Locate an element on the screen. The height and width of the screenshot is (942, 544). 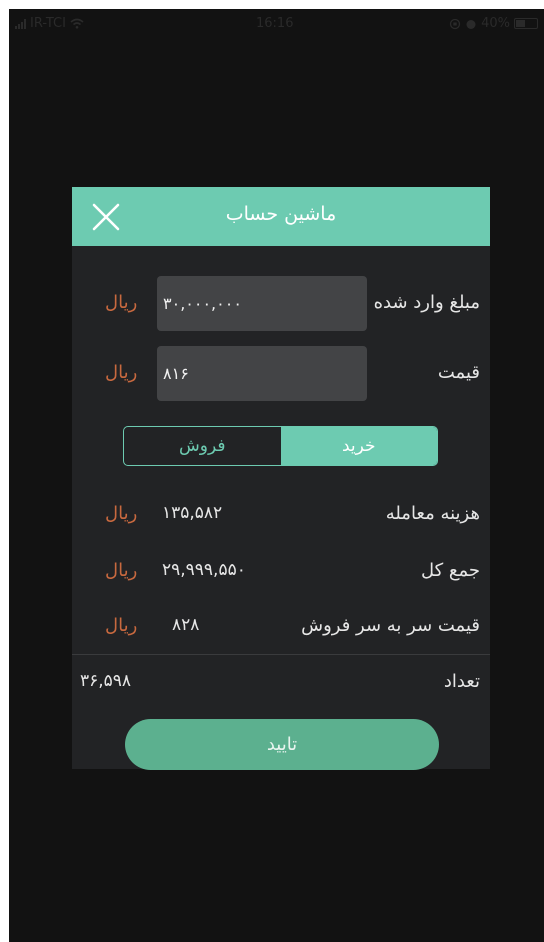
fee-row: ریال ۱۳۵,۵۸۲ هزینه معامله is located at coordinates (281, 518).